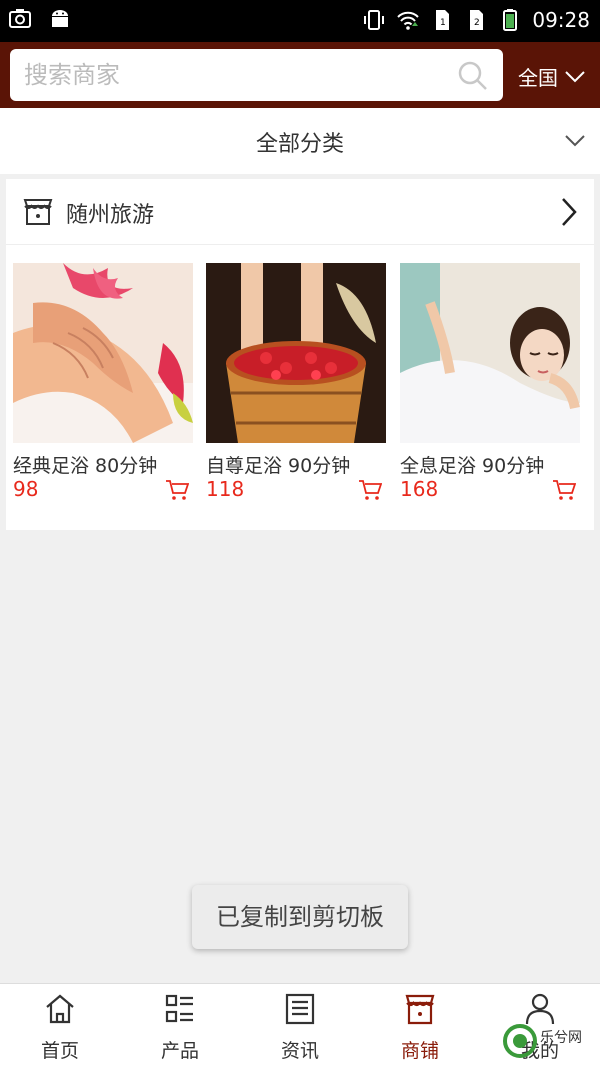 The height and width of the screenshot is (1067, 600). I want to click on sim1-icon: 1, so click(443, 20).